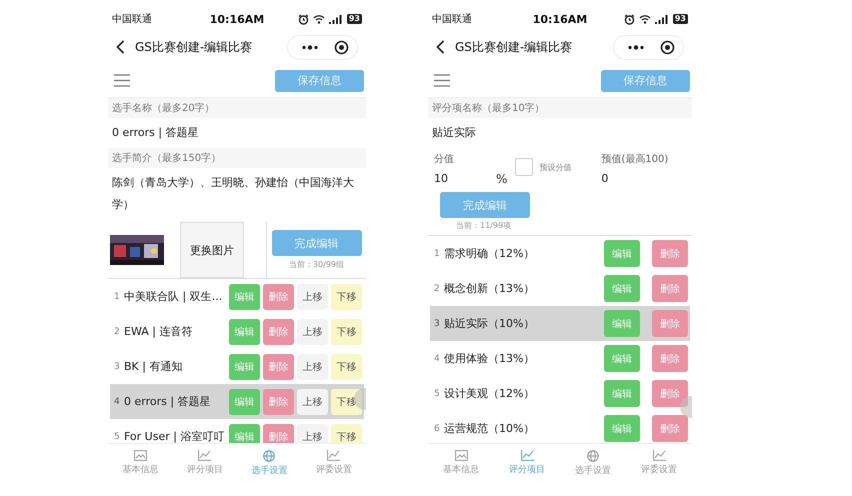  What do you see at coordinates (490, 393) in the screenshot?
I see `row-title: 设计美观（12%）` at bounding box center [490, 393].